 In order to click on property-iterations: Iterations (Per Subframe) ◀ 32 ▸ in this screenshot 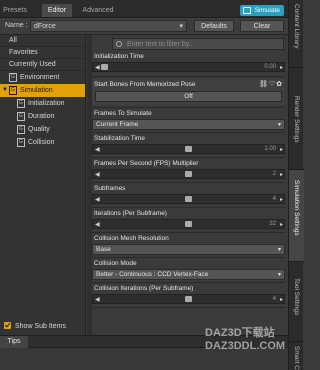, I will do `click(188, 219)`.